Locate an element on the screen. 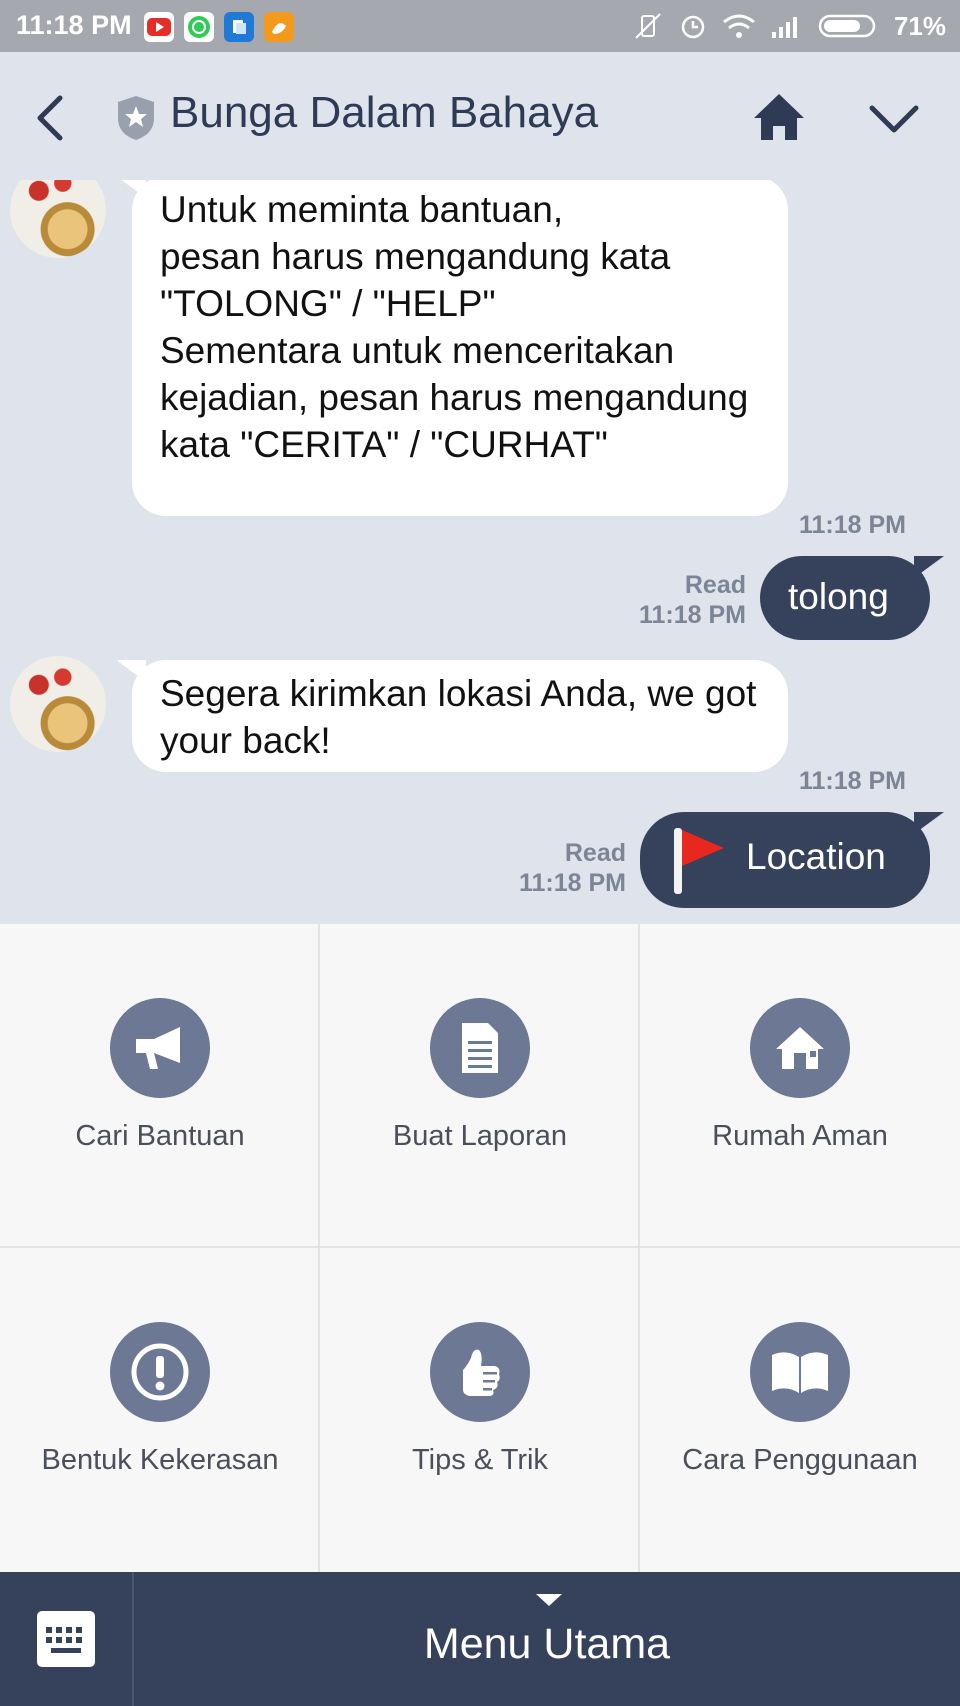  youtube-icon is located at coordinates (159, 27).